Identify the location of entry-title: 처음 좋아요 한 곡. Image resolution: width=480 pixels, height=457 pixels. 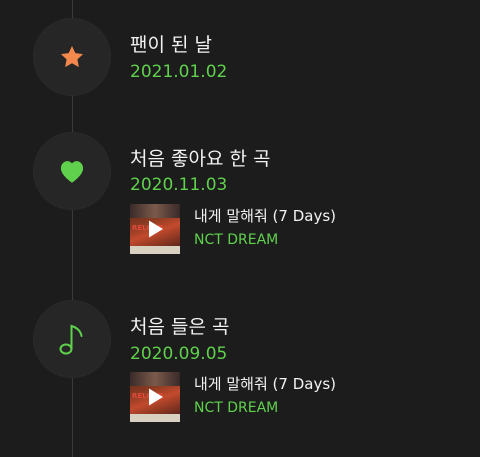
(200, 159).